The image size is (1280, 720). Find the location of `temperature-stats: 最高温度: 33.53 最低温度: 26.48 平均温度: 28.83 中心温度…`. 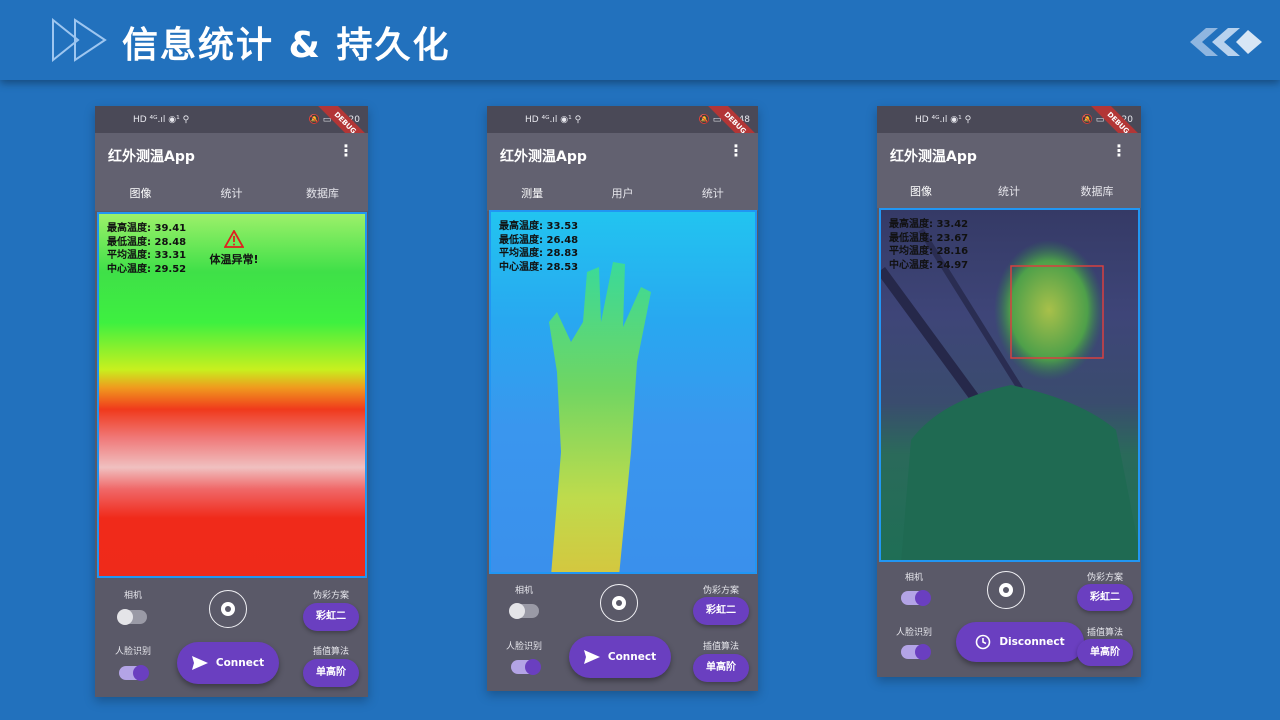

temperature-stats: 最高温度: 33.53 最低温度: 26.48 平均温度: 28.83 中心温度… is located at coordinates (538, 247).